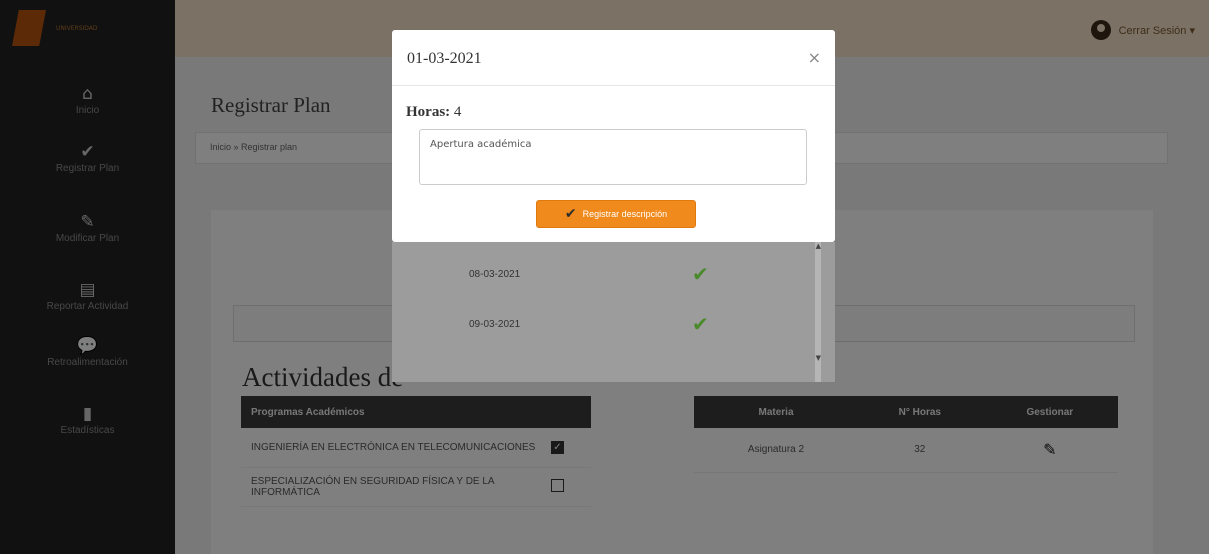 This screenshot has width=1209, height=554. I want to click on list-item: 08-03-2021 ✔, so click(602, 275).